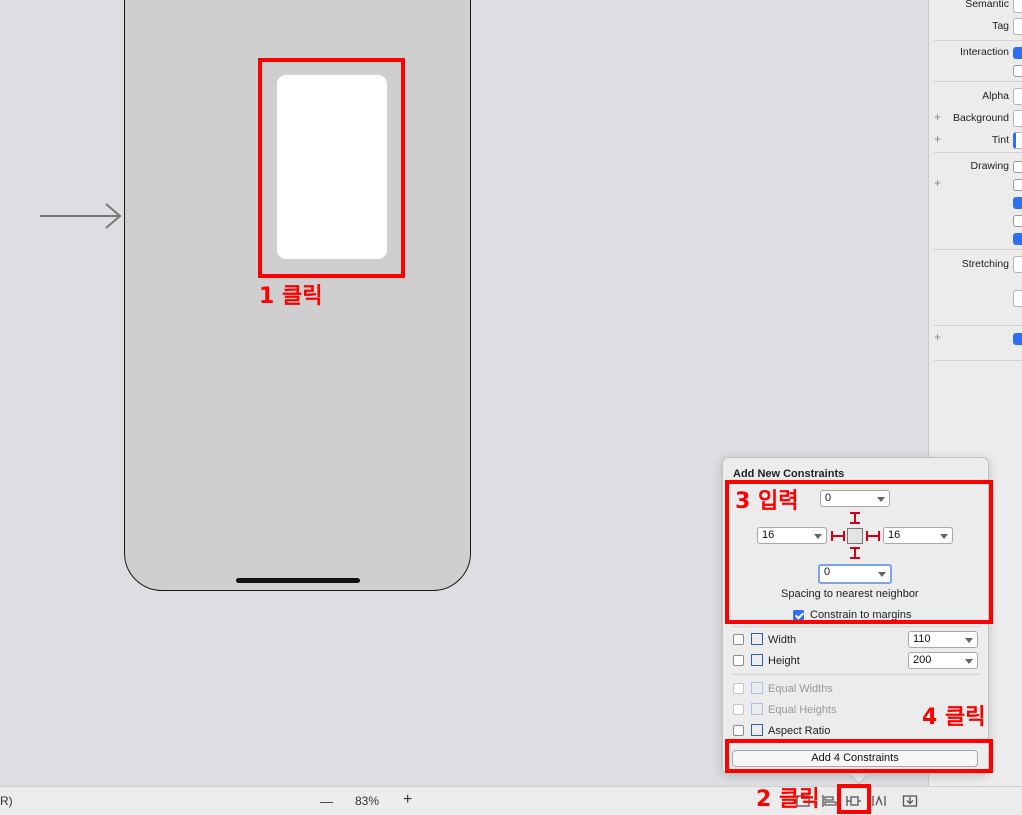  I want to click on installed-row: +, so click(975, 339).